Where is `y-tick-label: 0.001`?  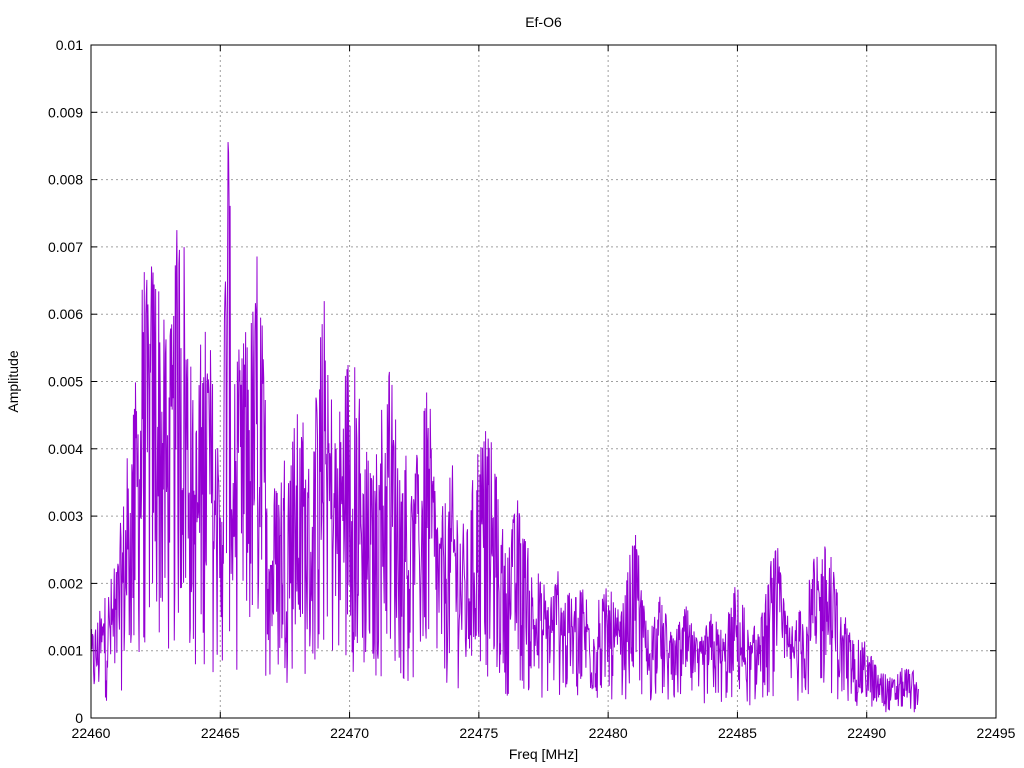
y-tick-label: 0.001 is located at coordinates (65, 651).